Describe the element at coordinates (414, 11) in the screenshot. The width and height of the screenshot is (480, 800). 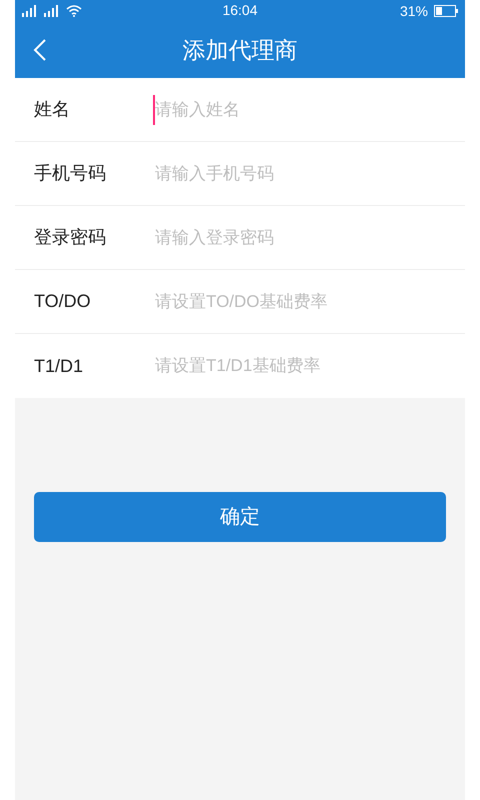
I see `battery-percent: 31%` at that location.